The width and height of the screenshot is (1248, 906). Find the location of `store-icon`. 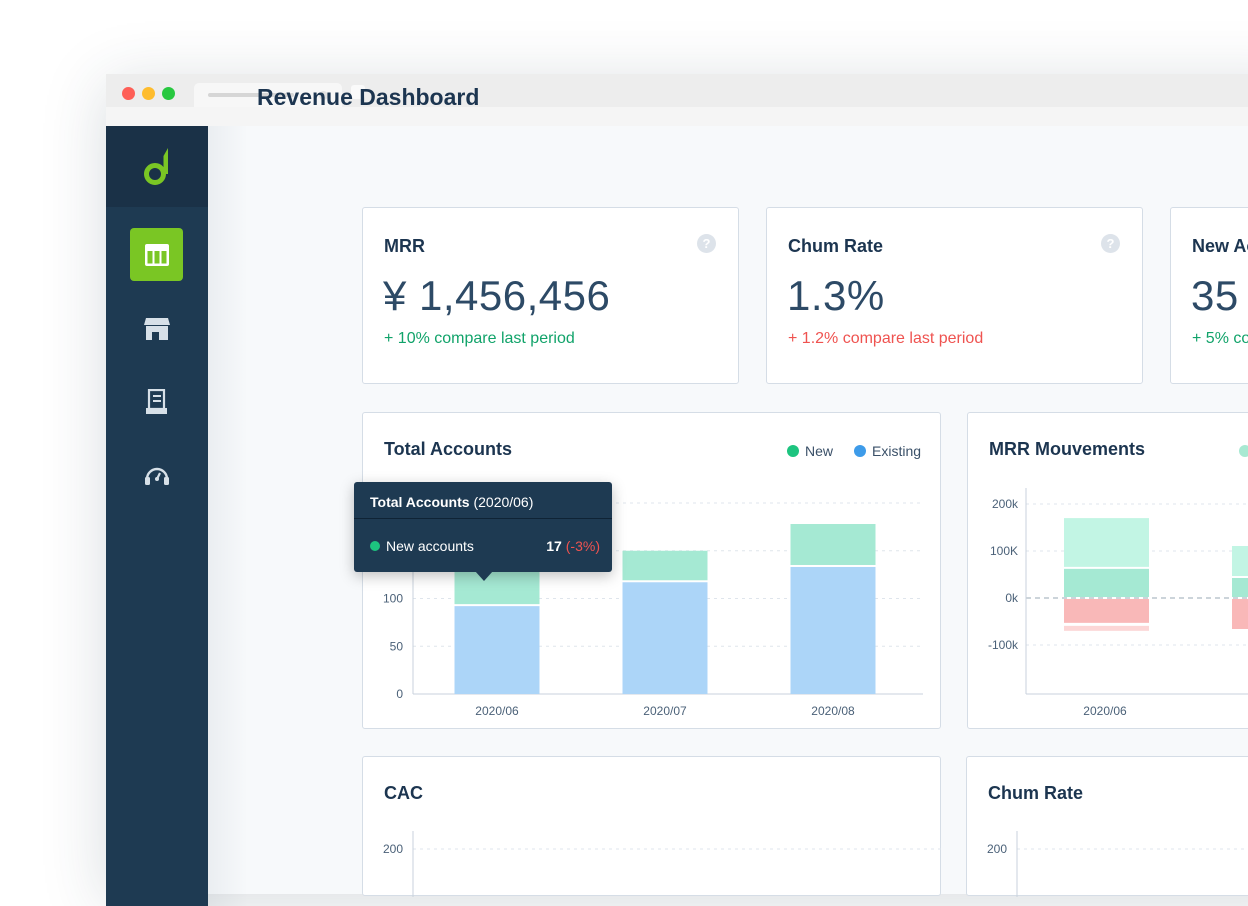

store-icon is located at coordinates (156, 328).